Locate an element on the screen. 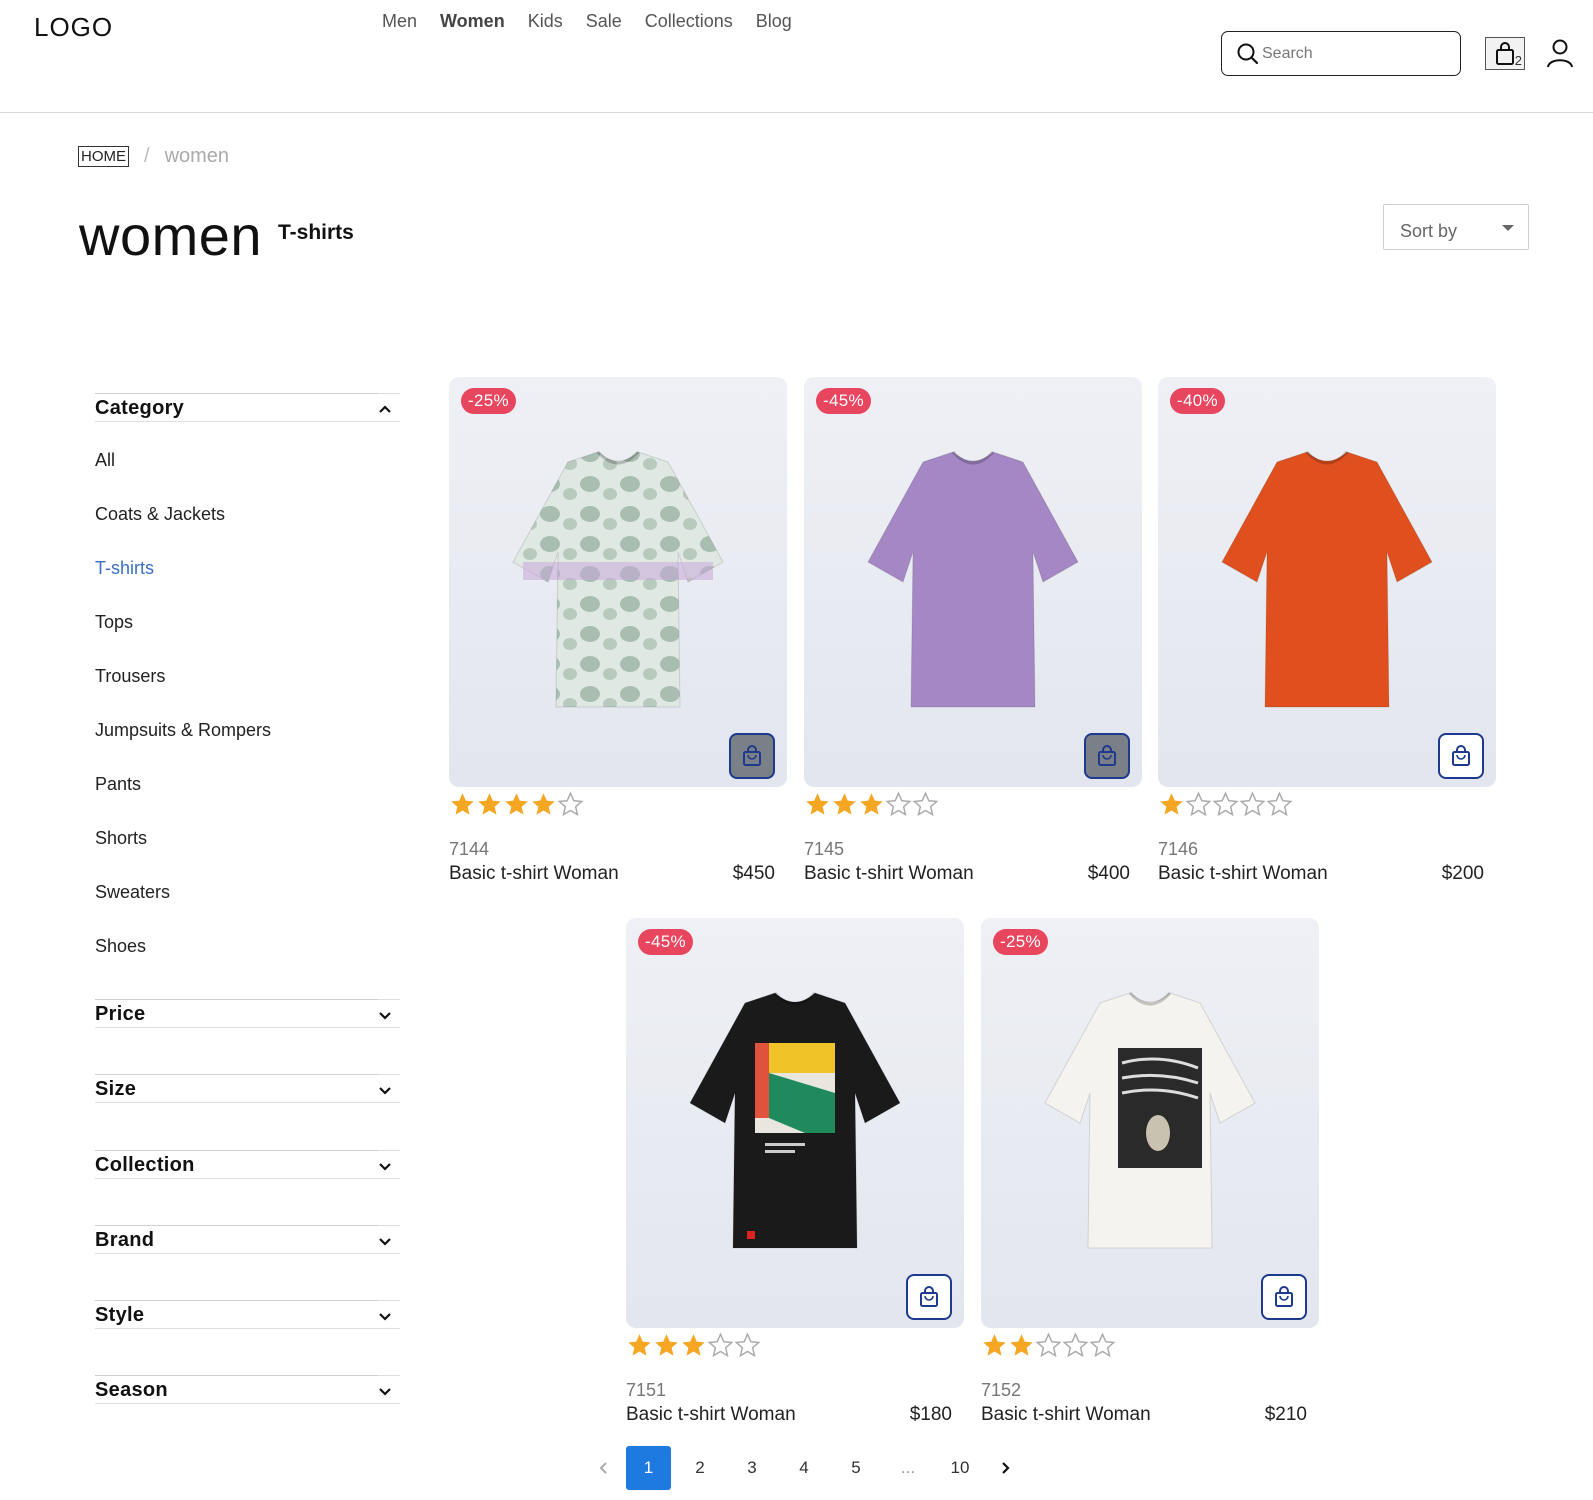  product-card: -45% 7151 Basic t-shirt Woman $180 is located at coordinates (795, 1171).